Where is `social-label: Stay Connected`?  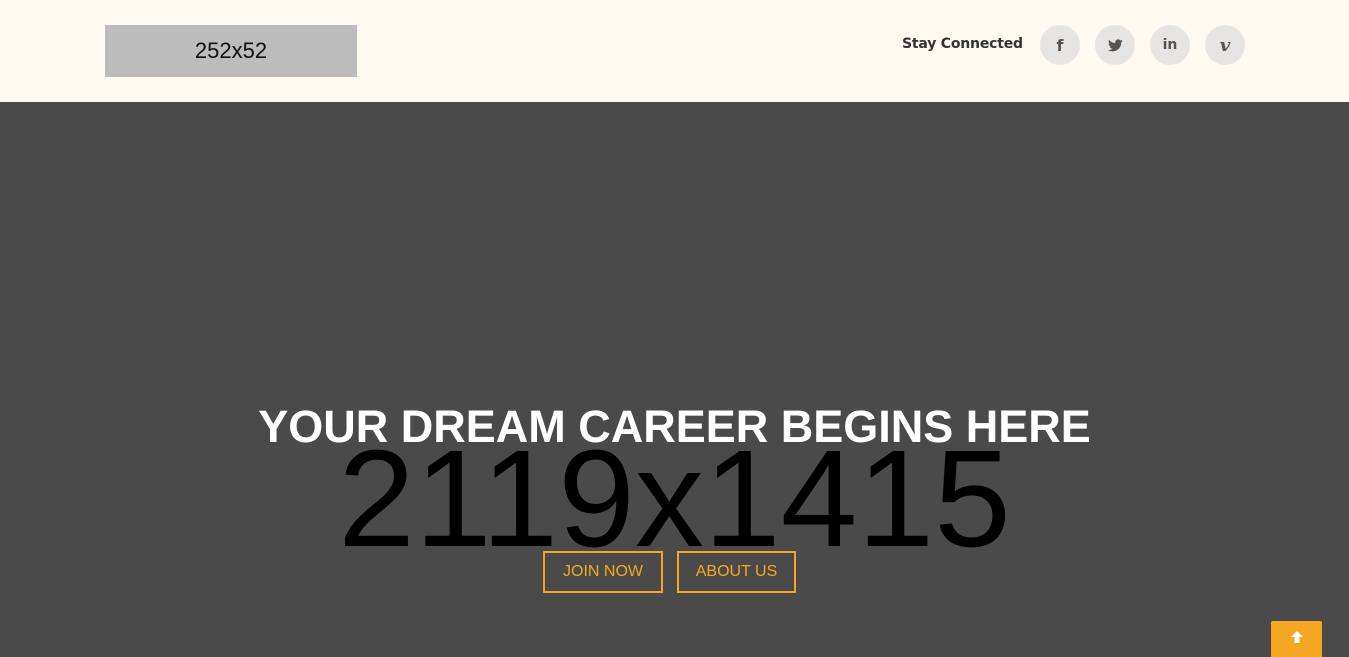 social-label: Stay Connected is located at coordinates (962, 44).